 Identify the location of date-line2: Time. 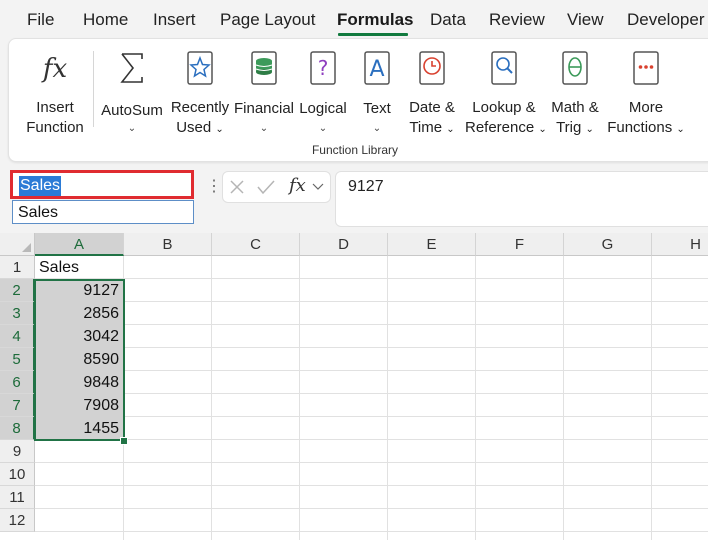
(426, 127).